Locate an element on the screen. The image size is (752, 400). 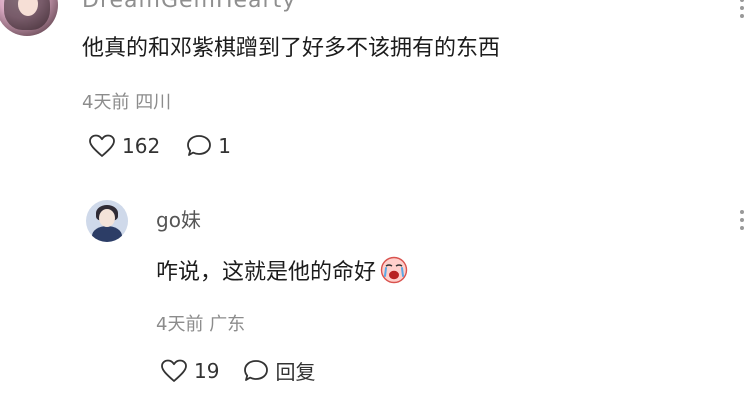
reply-username: go妹 is located at coordinates (178, 218).